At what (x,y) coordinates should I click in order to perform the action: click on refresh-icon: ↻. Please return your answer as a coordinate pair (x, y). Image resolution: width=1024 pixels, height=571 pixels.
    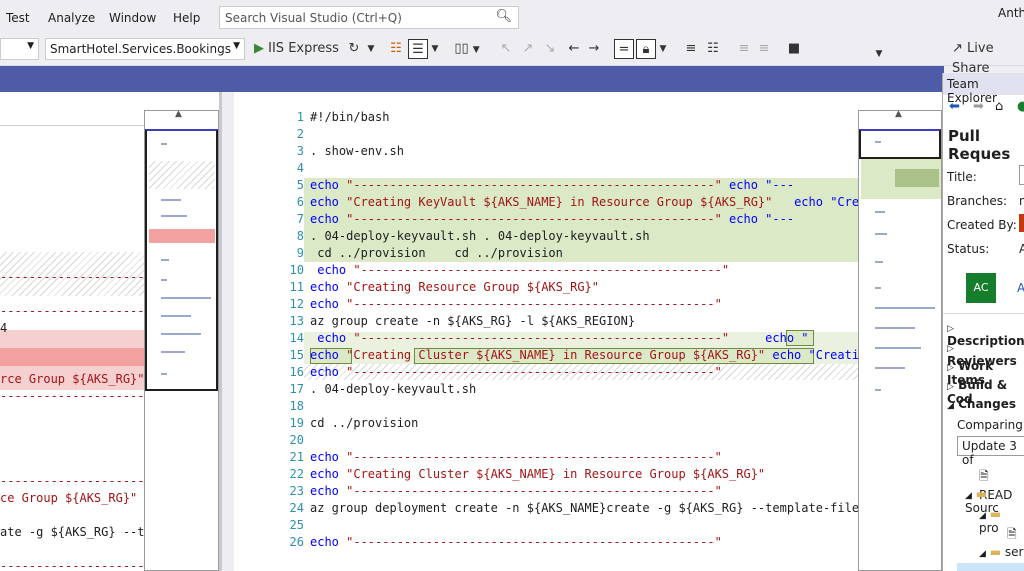
    Looking at the image, I should click on (354, 49).